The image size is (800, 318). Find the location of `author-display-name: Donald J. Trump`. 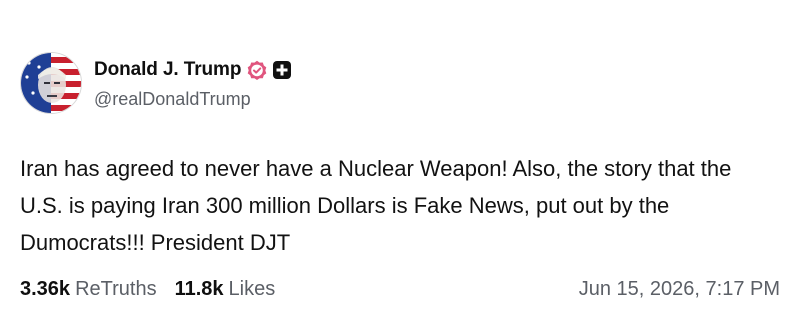

author-display-name: Donald J. Trump is located at coordinates (167, 70).